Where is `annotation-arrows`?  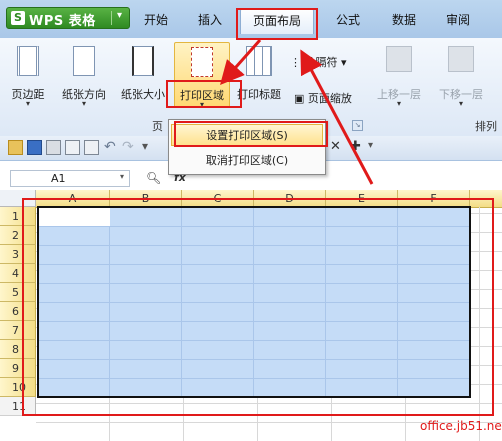 annotation-arrows is located at coordinates (297, 112).